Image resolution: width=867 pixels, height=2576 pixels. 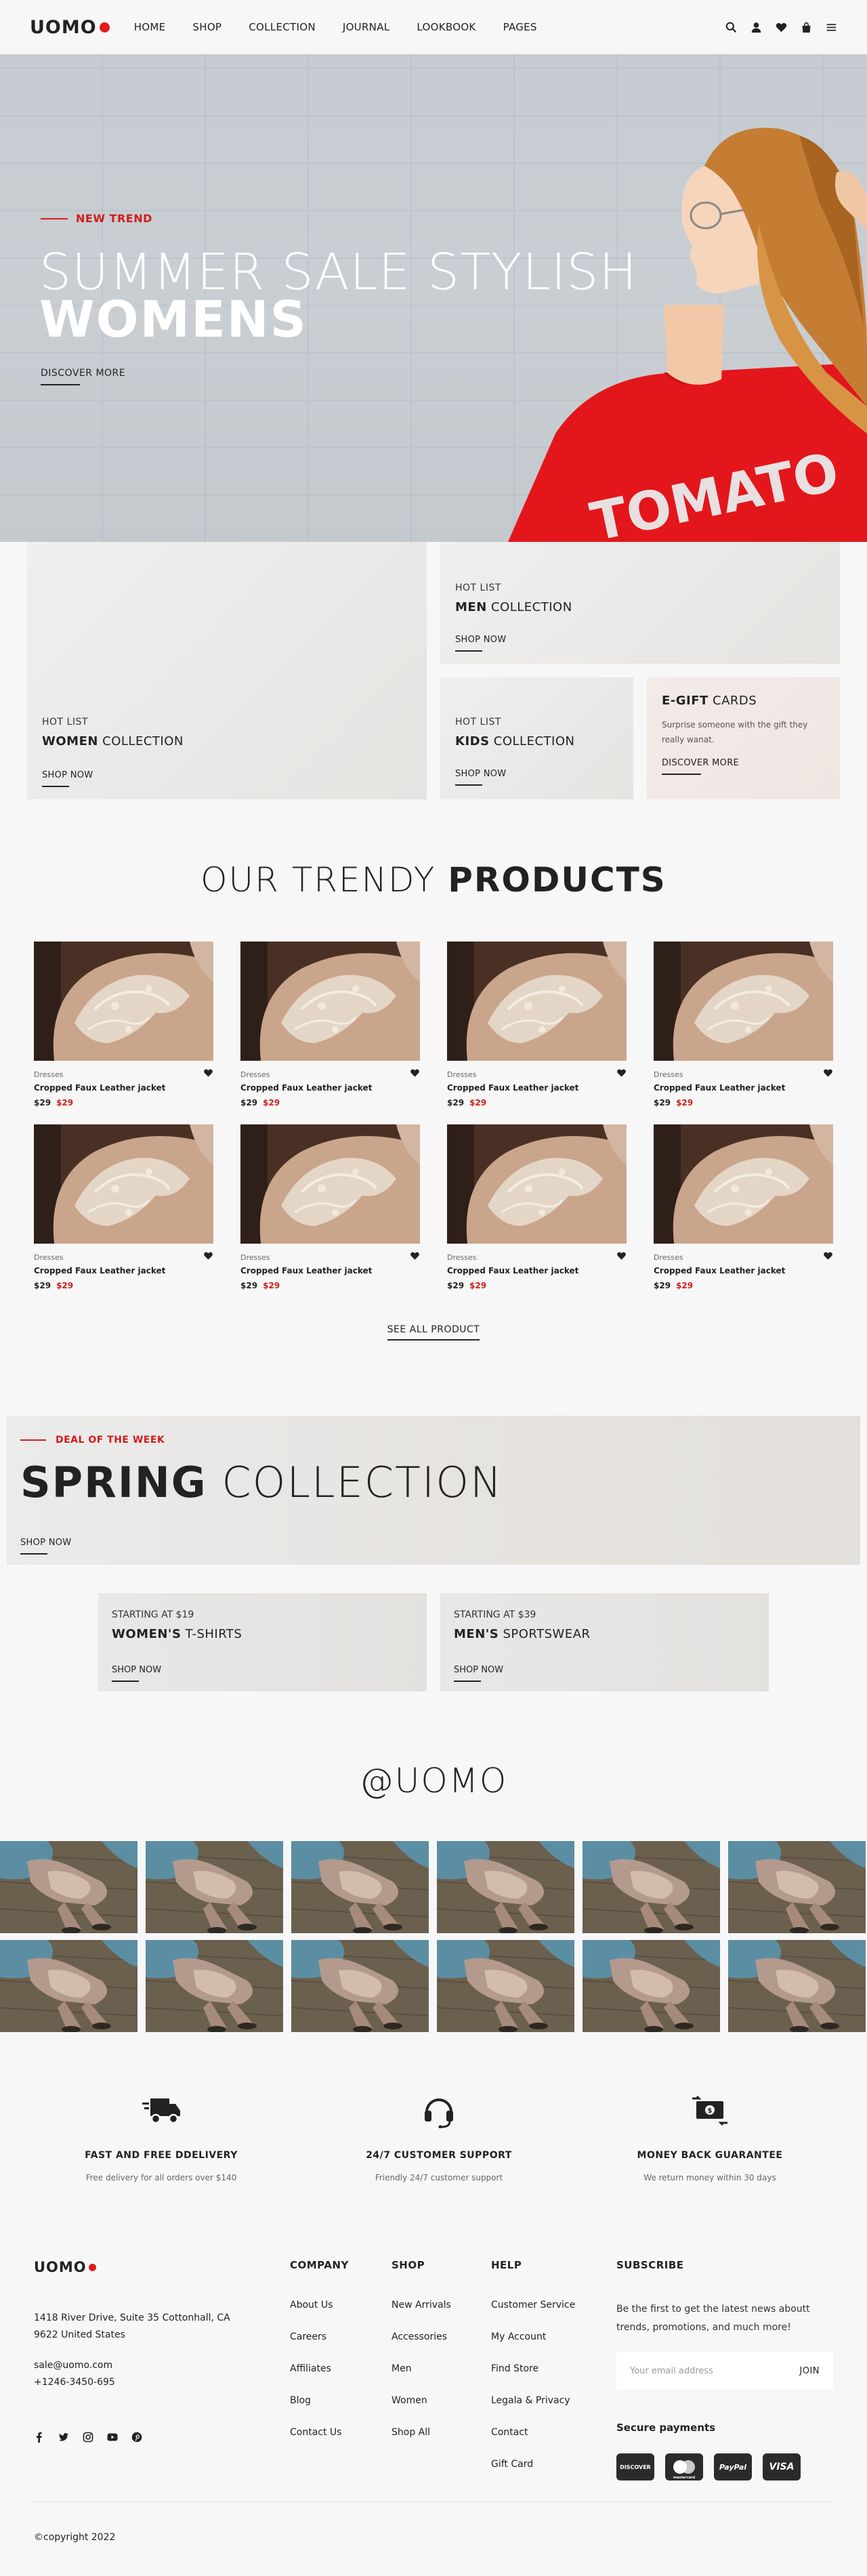 What do you see at coordinates (367, 27) in the screenshot?
I see `nav-journal: JOURNAL` at bounding box center [367, 27].